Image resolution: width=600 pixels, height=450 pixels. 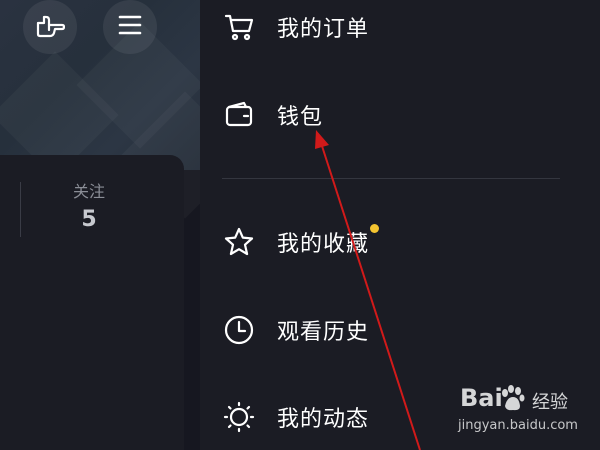 I want to click on profile-header, so click(x=100, y=85).